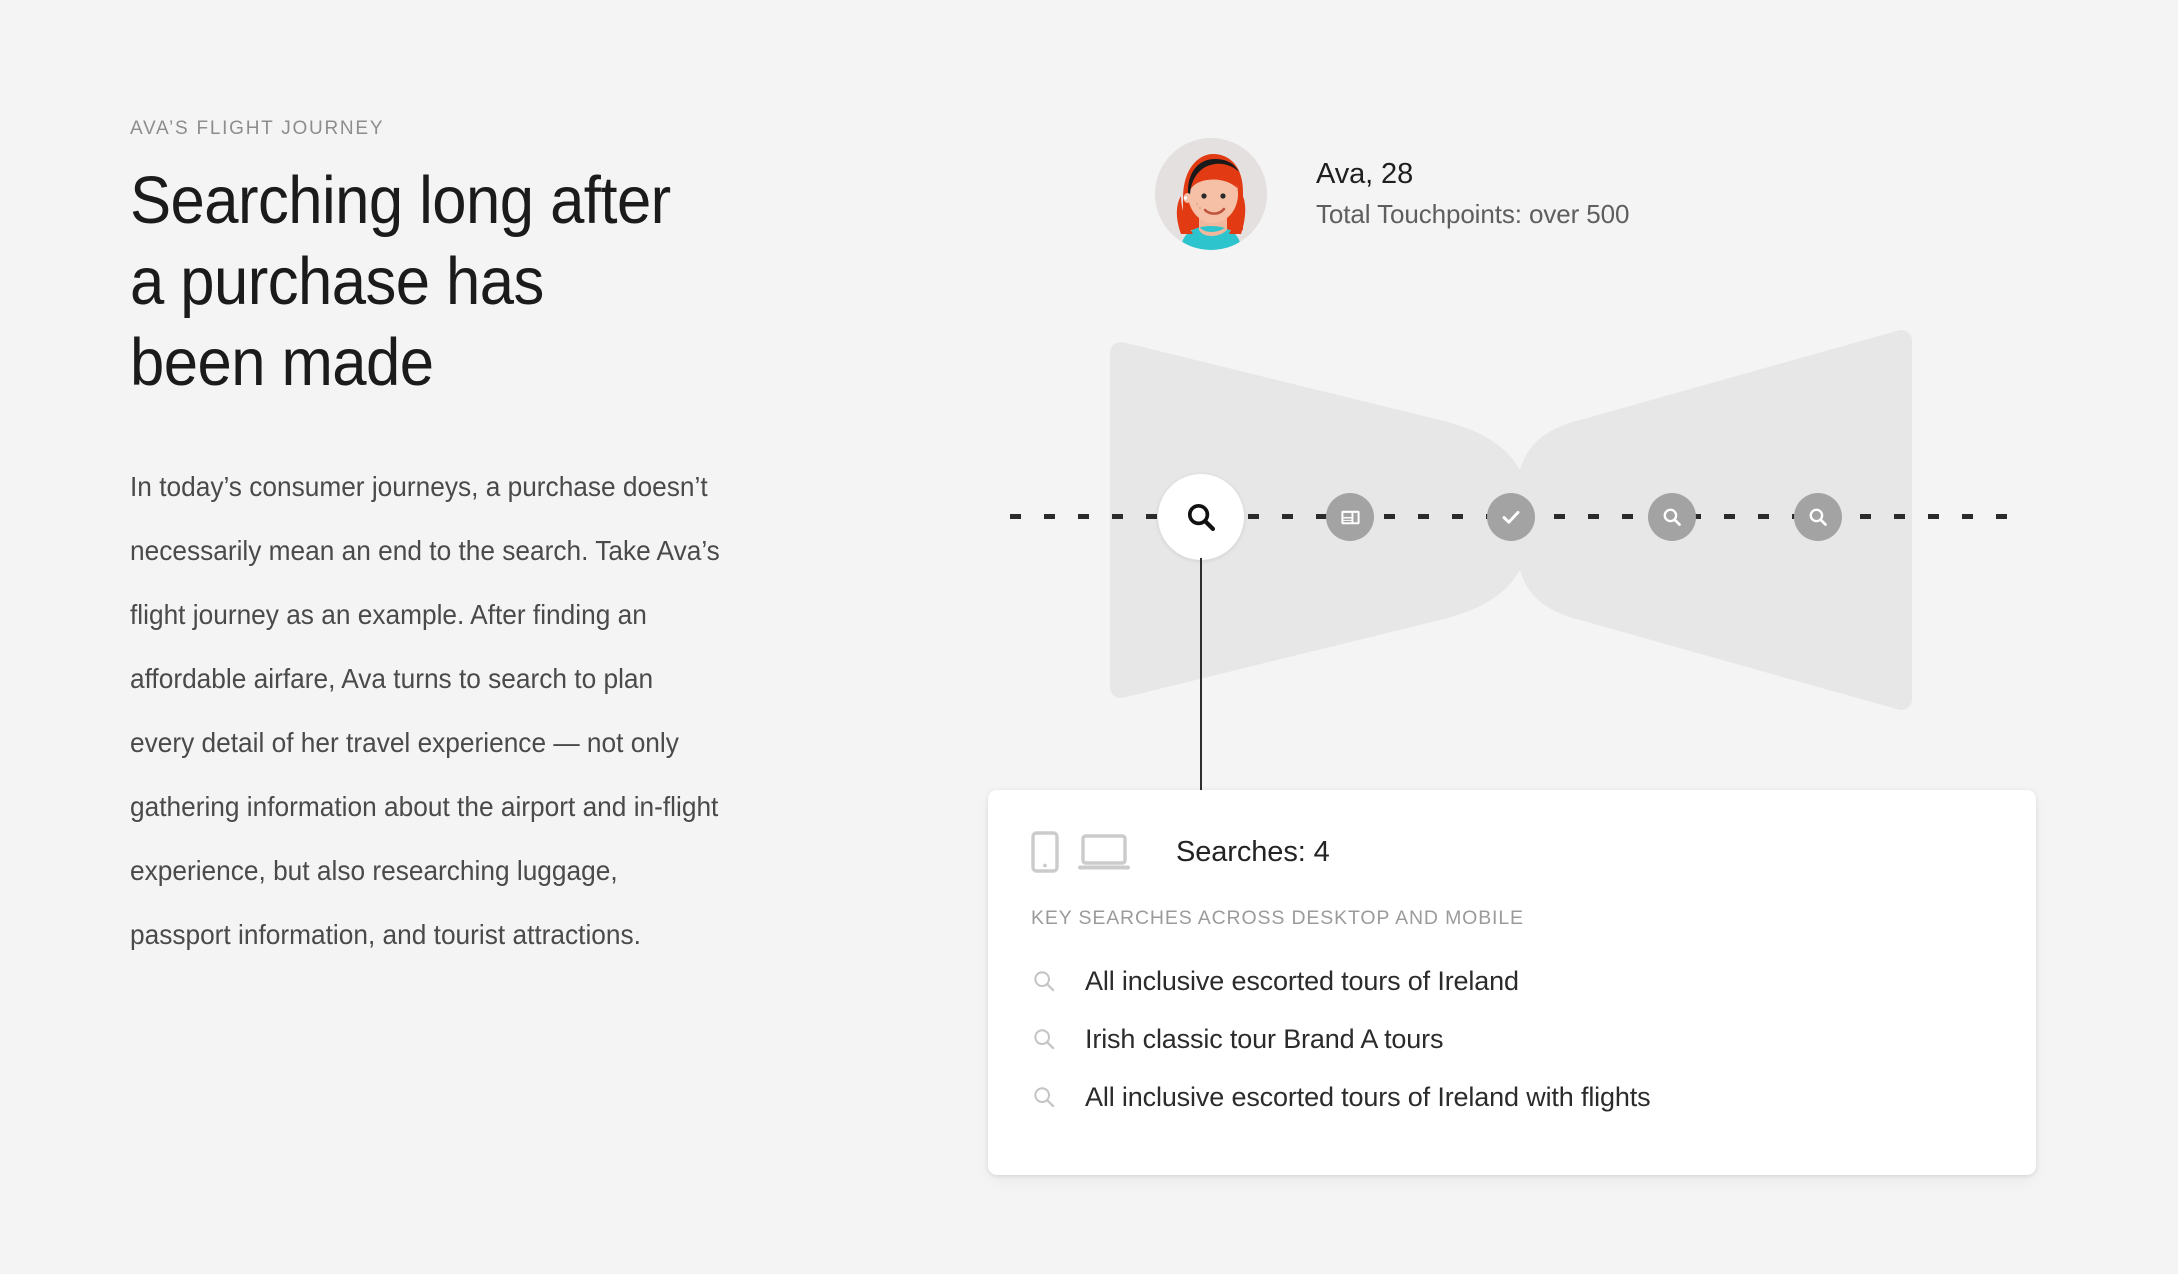  I want to click on article-icon, so click(1350, 517).